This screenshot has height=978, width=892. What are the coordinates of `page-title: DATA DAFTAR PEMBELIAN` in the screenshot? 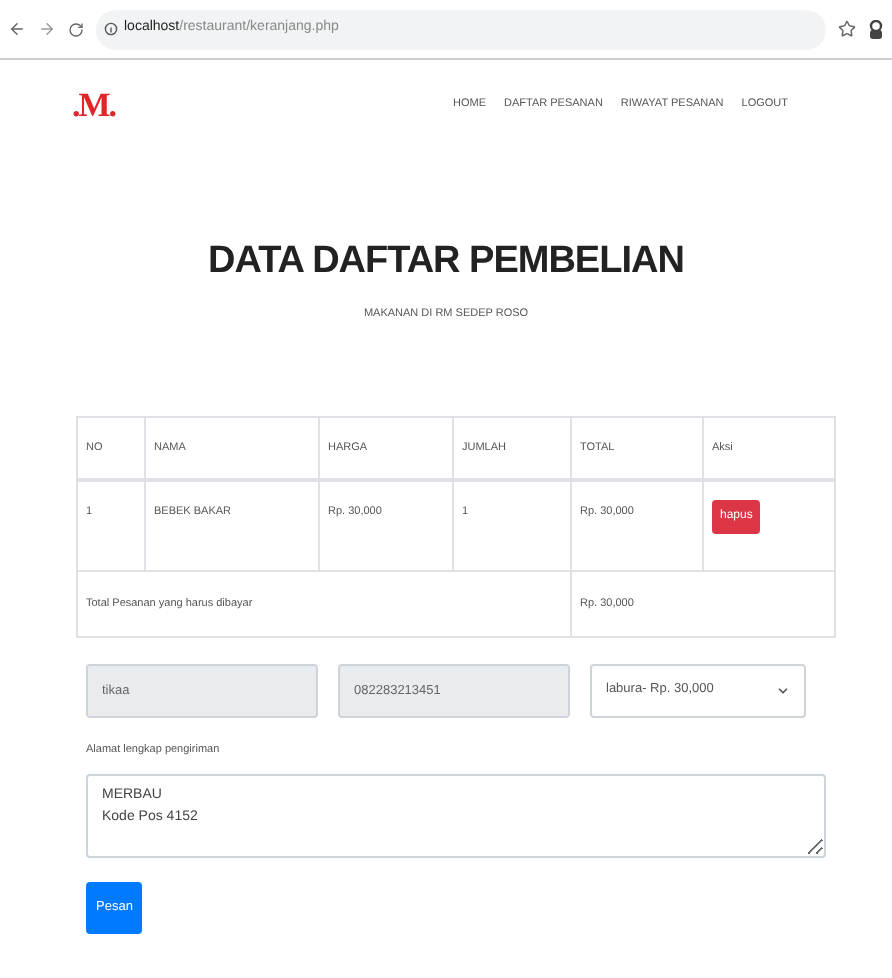 It's located at (446, 262).